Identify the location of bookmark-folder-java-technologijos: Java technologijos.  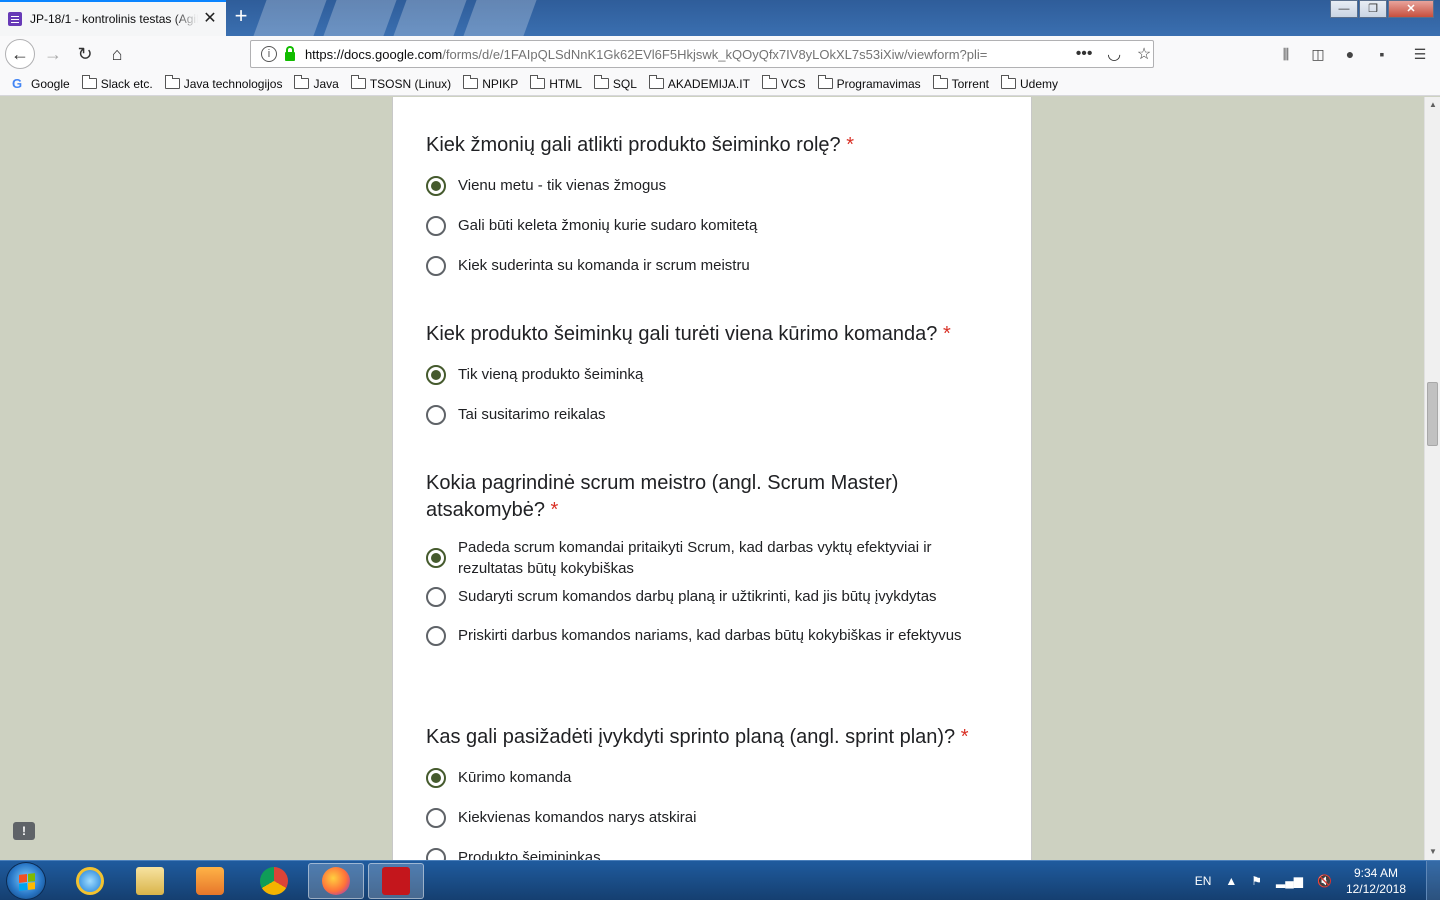
(223, 83).